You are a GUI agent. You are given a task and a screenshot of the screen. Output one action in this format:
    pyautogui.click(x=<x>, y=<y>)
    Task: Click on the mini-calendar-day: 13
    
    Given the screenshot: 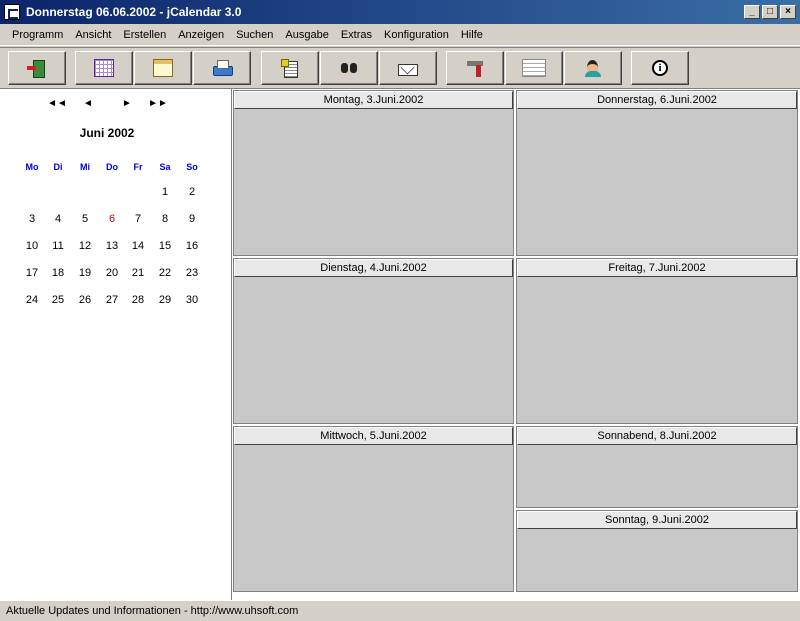 What is the action you would take?
    pyautogui.click(x=112, y=246)
    